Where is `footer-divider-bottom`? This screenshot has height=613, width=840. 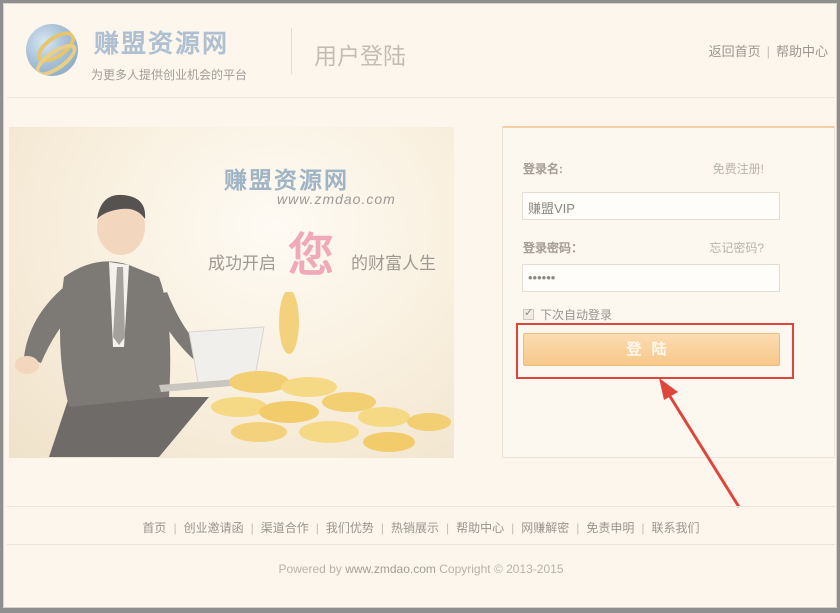 footer-divider-bottom is located at coordinates (421, 544).